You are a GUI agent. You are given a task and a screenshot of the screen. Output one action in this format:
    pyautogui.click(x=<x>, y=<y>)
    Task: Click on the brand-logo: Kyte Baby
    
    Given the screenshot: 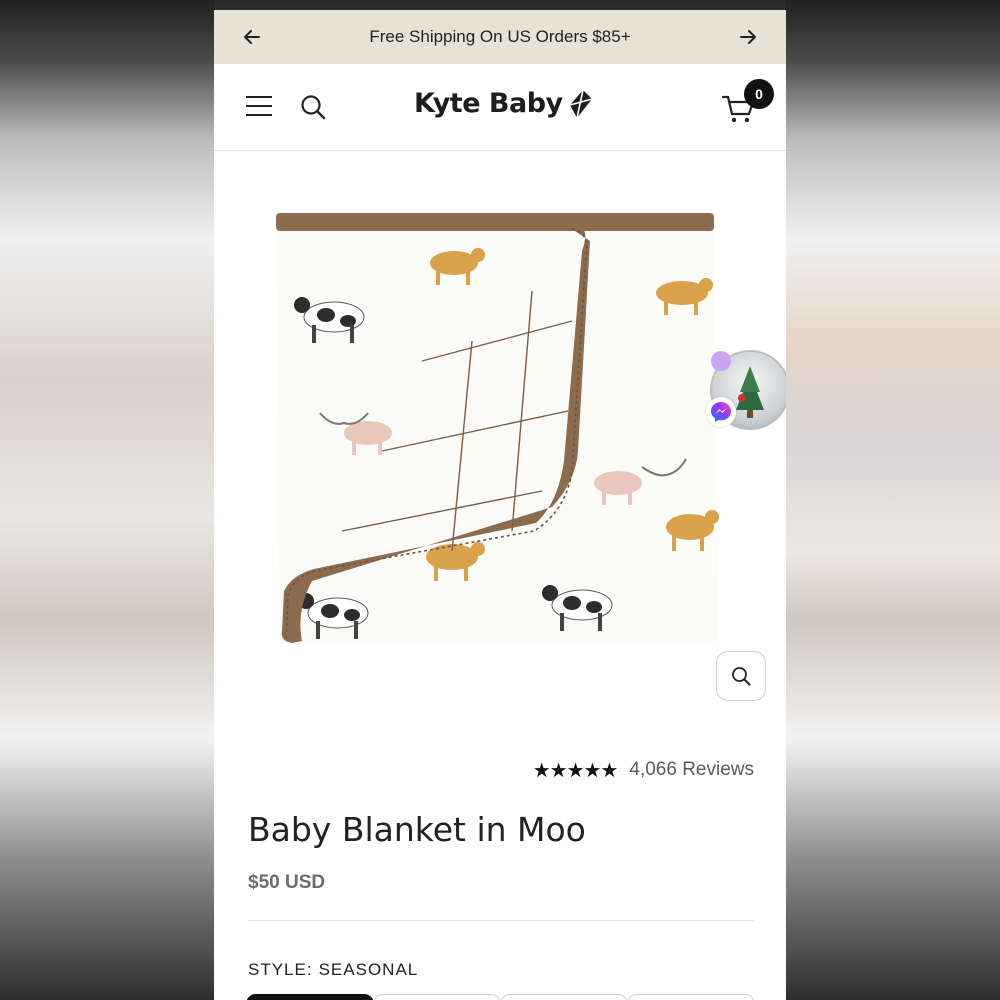 What is the action you would take?
    pyautogui.click(x=503, y=103)
    